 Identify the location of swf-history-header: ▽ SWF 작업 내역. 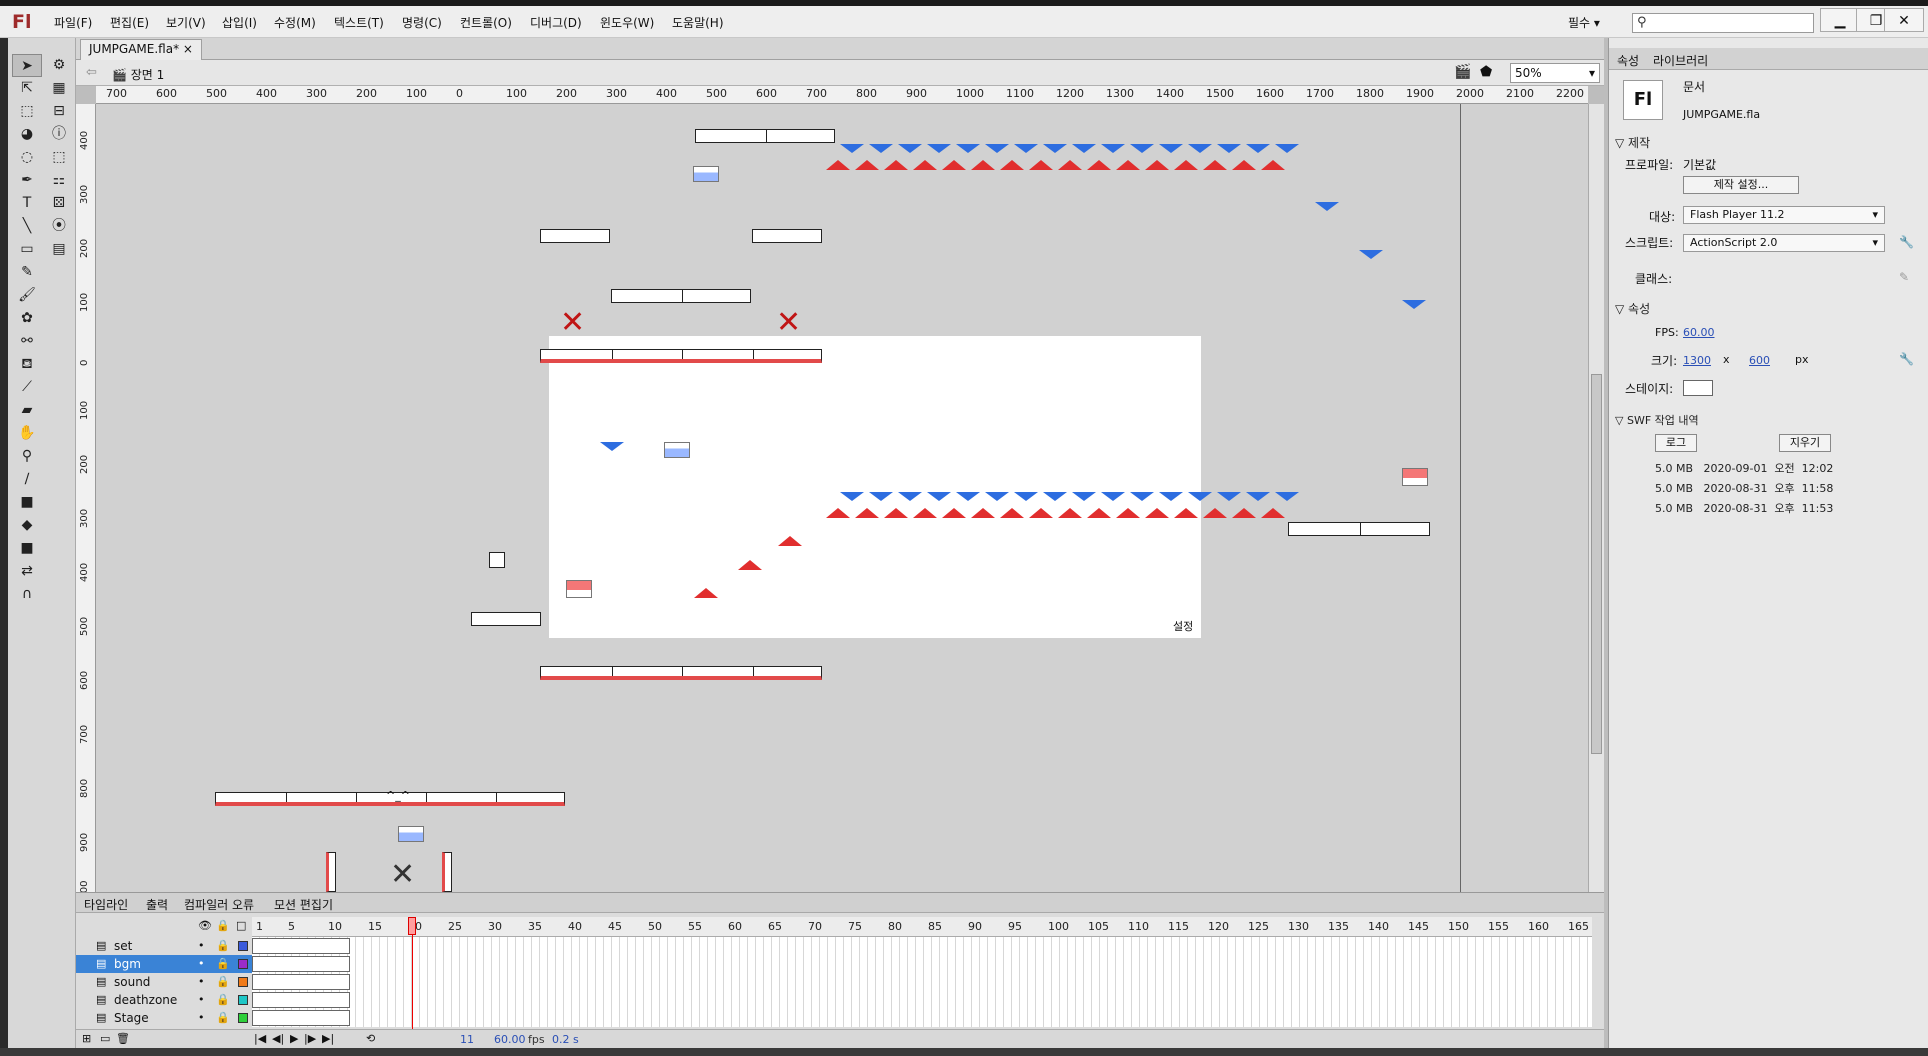
(1657, 420).